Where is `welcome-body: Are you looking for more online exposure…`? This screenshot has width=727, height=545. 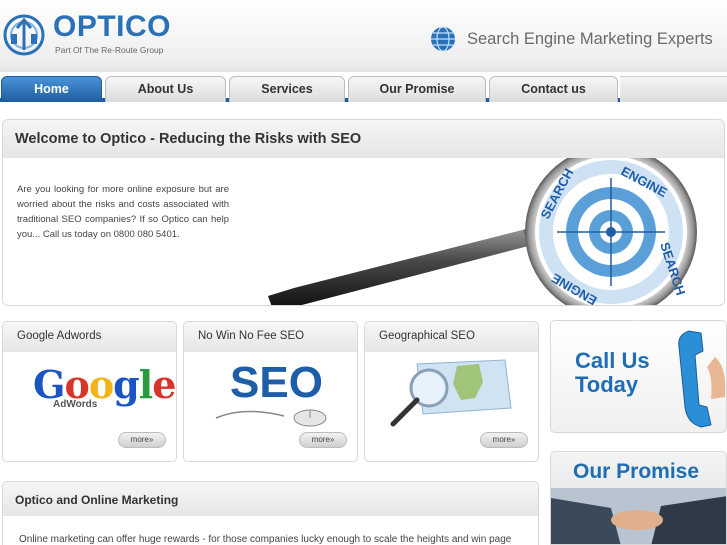
welcome-body: Are you looking for more online exposure… is located at coordinates (123, 212).